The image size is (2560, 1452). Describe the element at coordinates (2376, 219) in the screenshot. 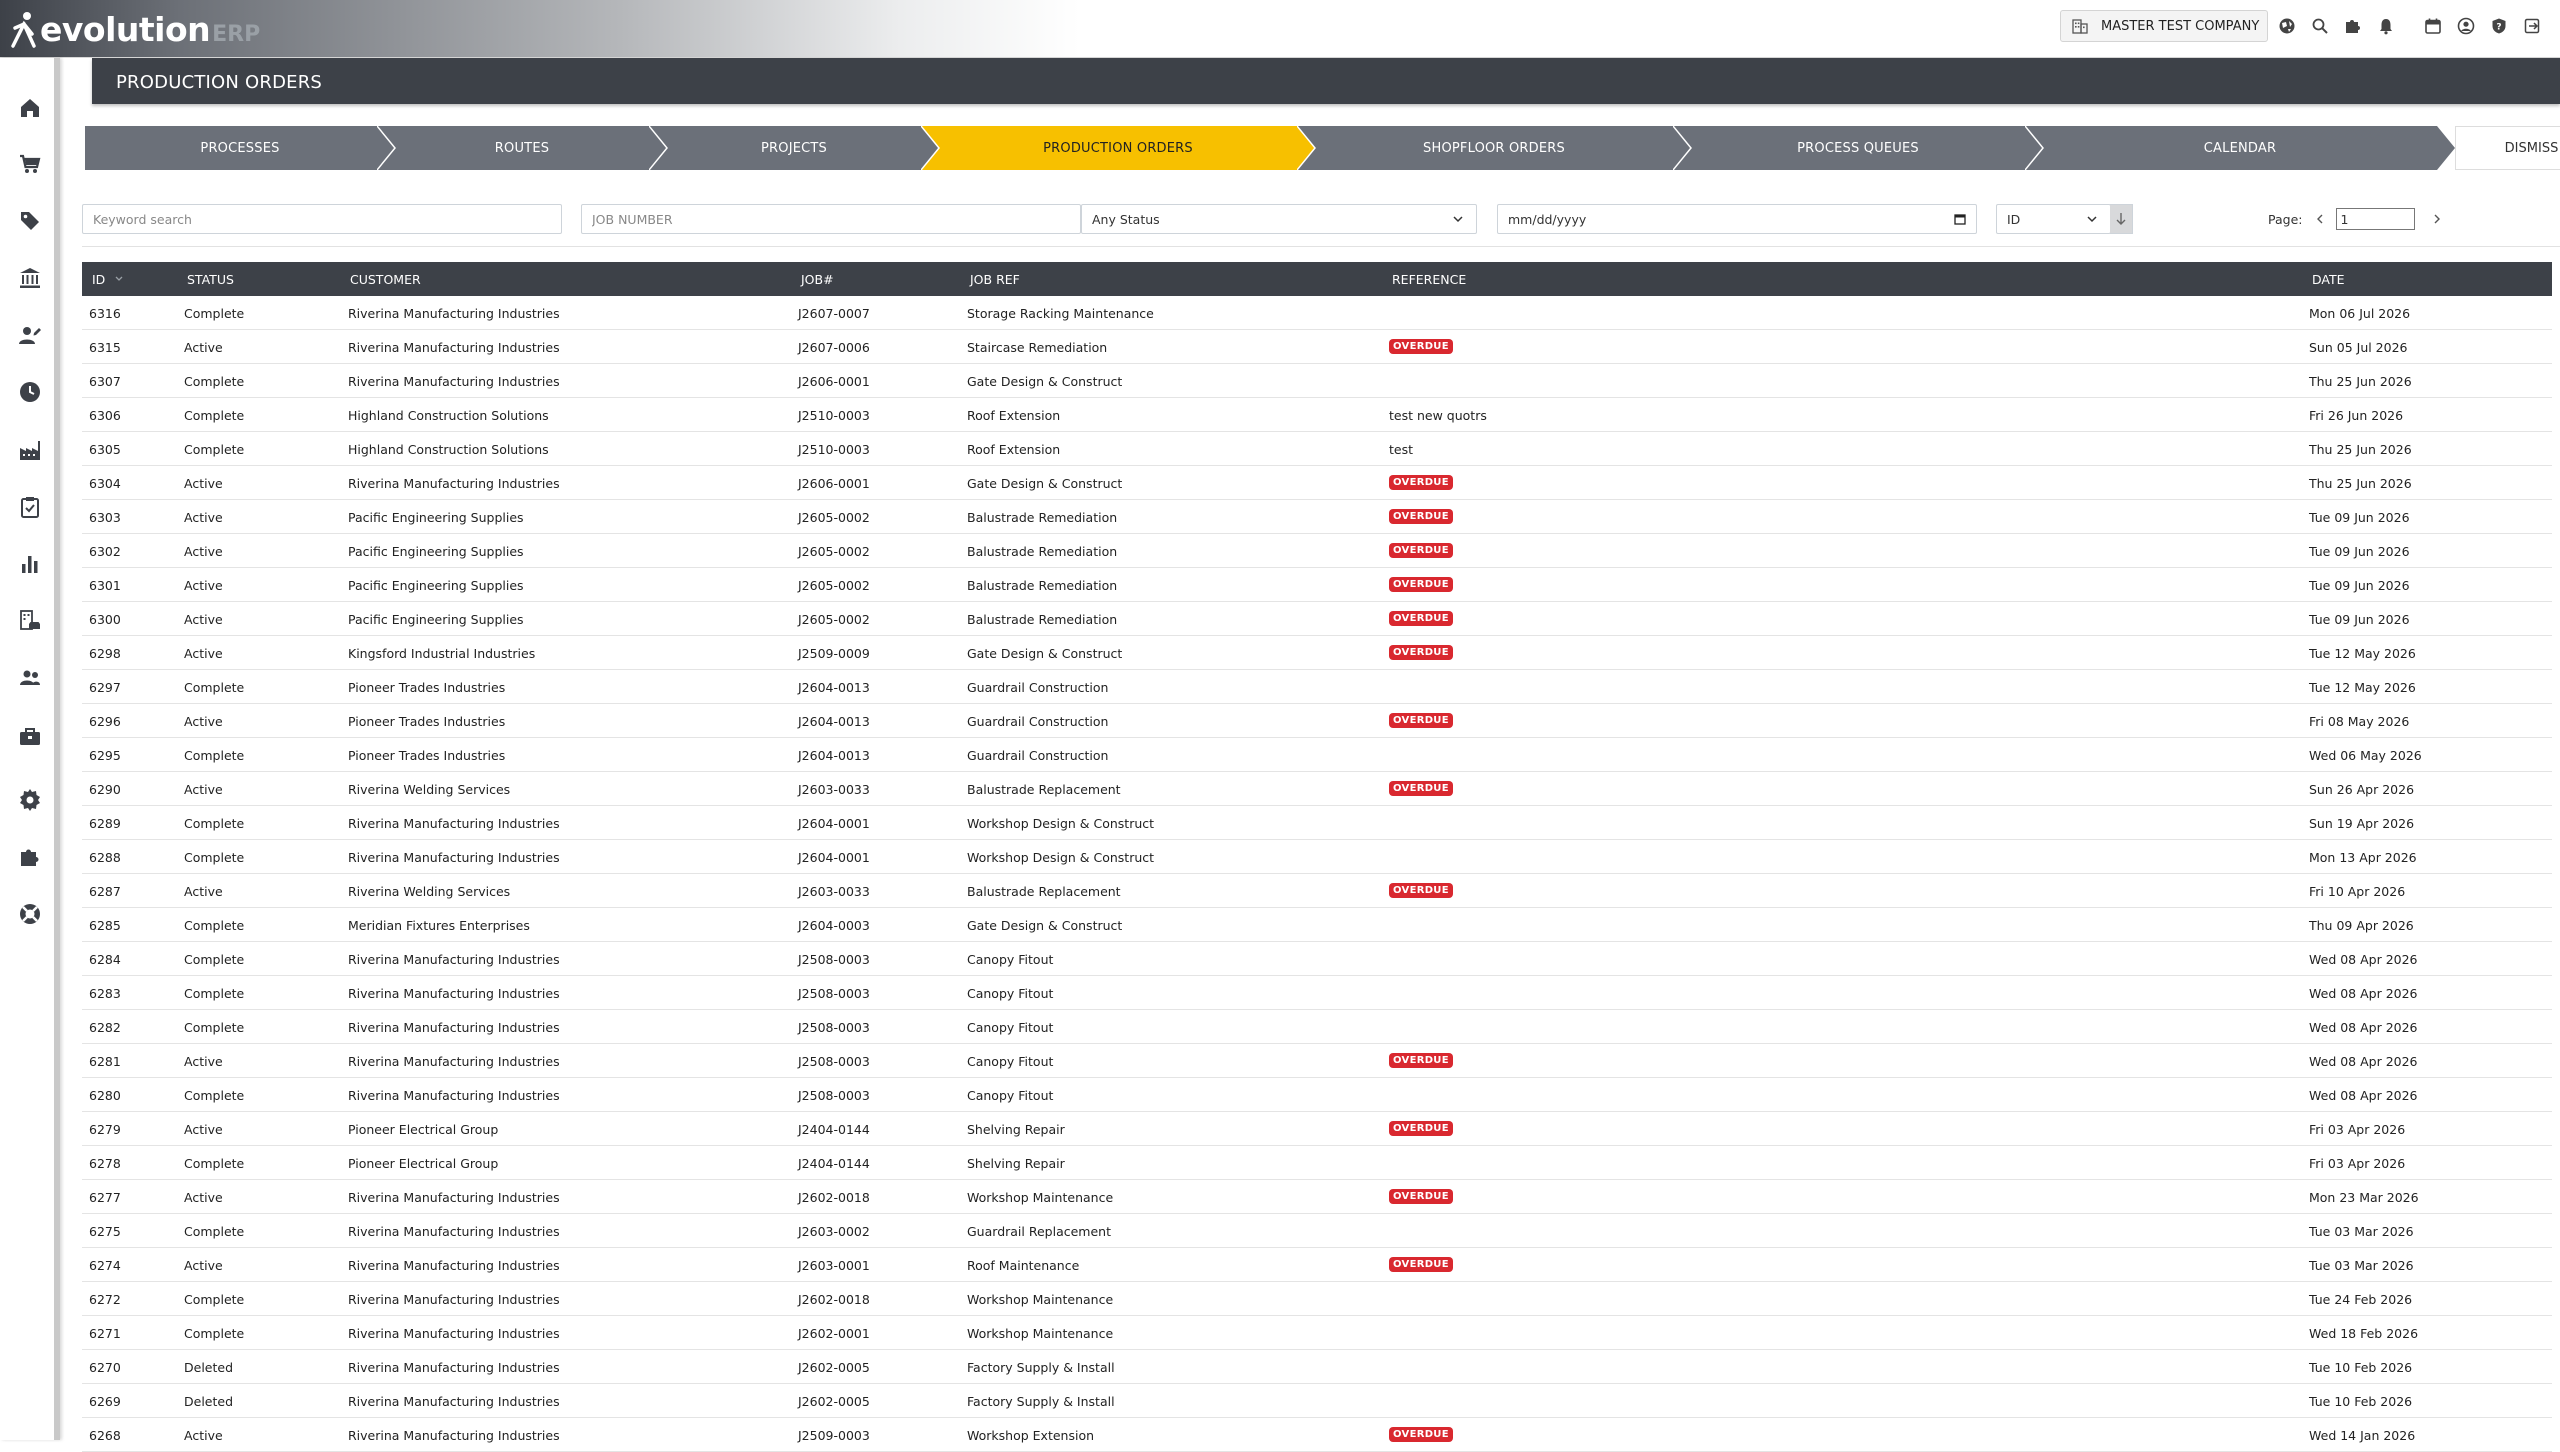

I see `page-input: 1` at that location.